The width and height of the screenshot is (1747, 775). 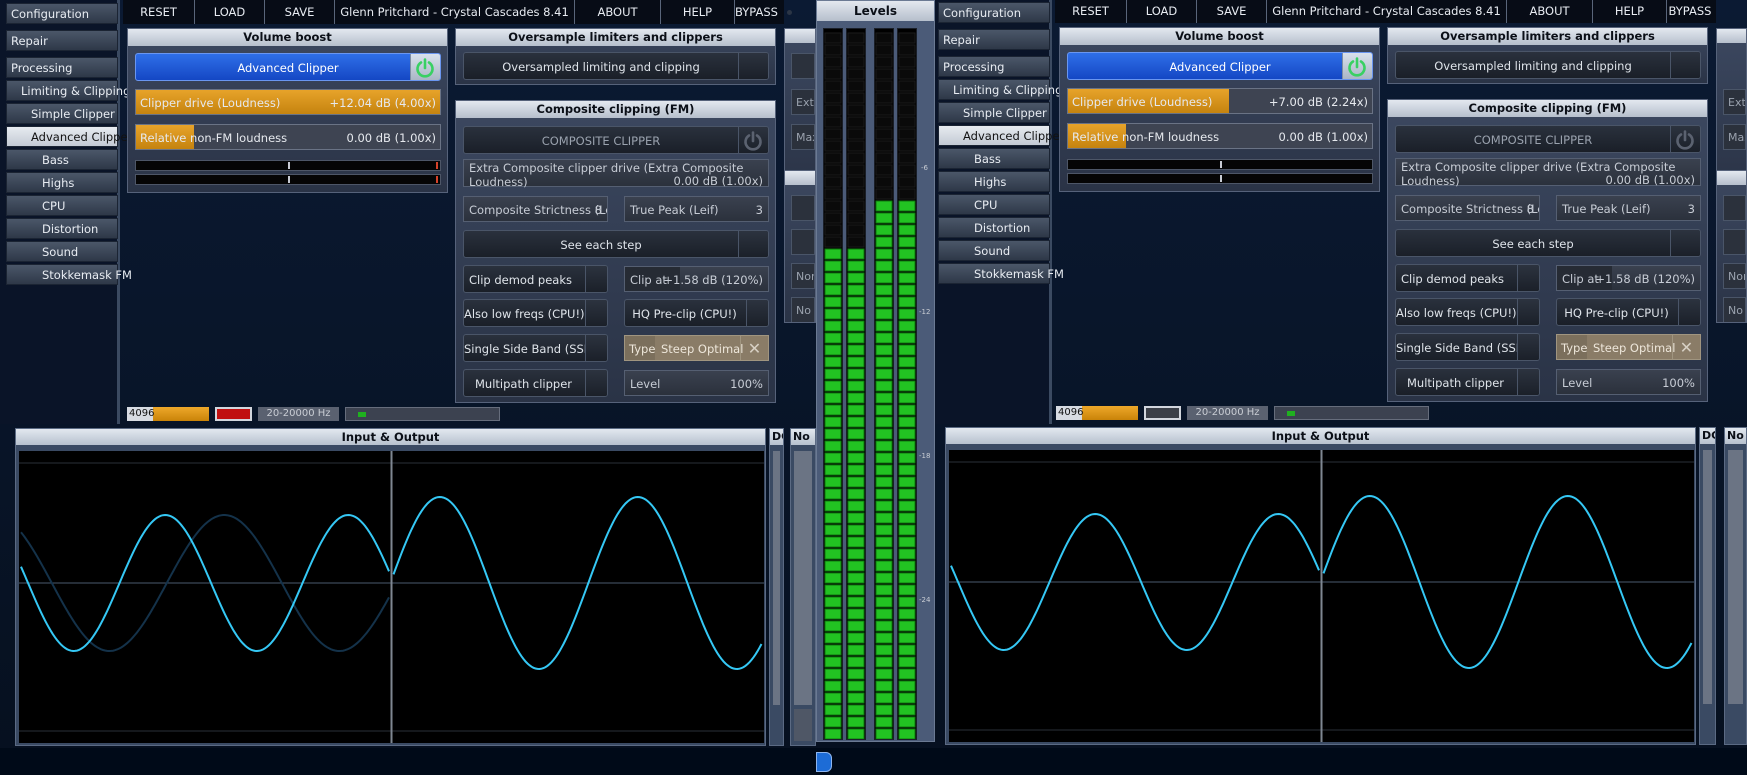 I want to click on bottom-scrollbar, so click(x=873, y=761).